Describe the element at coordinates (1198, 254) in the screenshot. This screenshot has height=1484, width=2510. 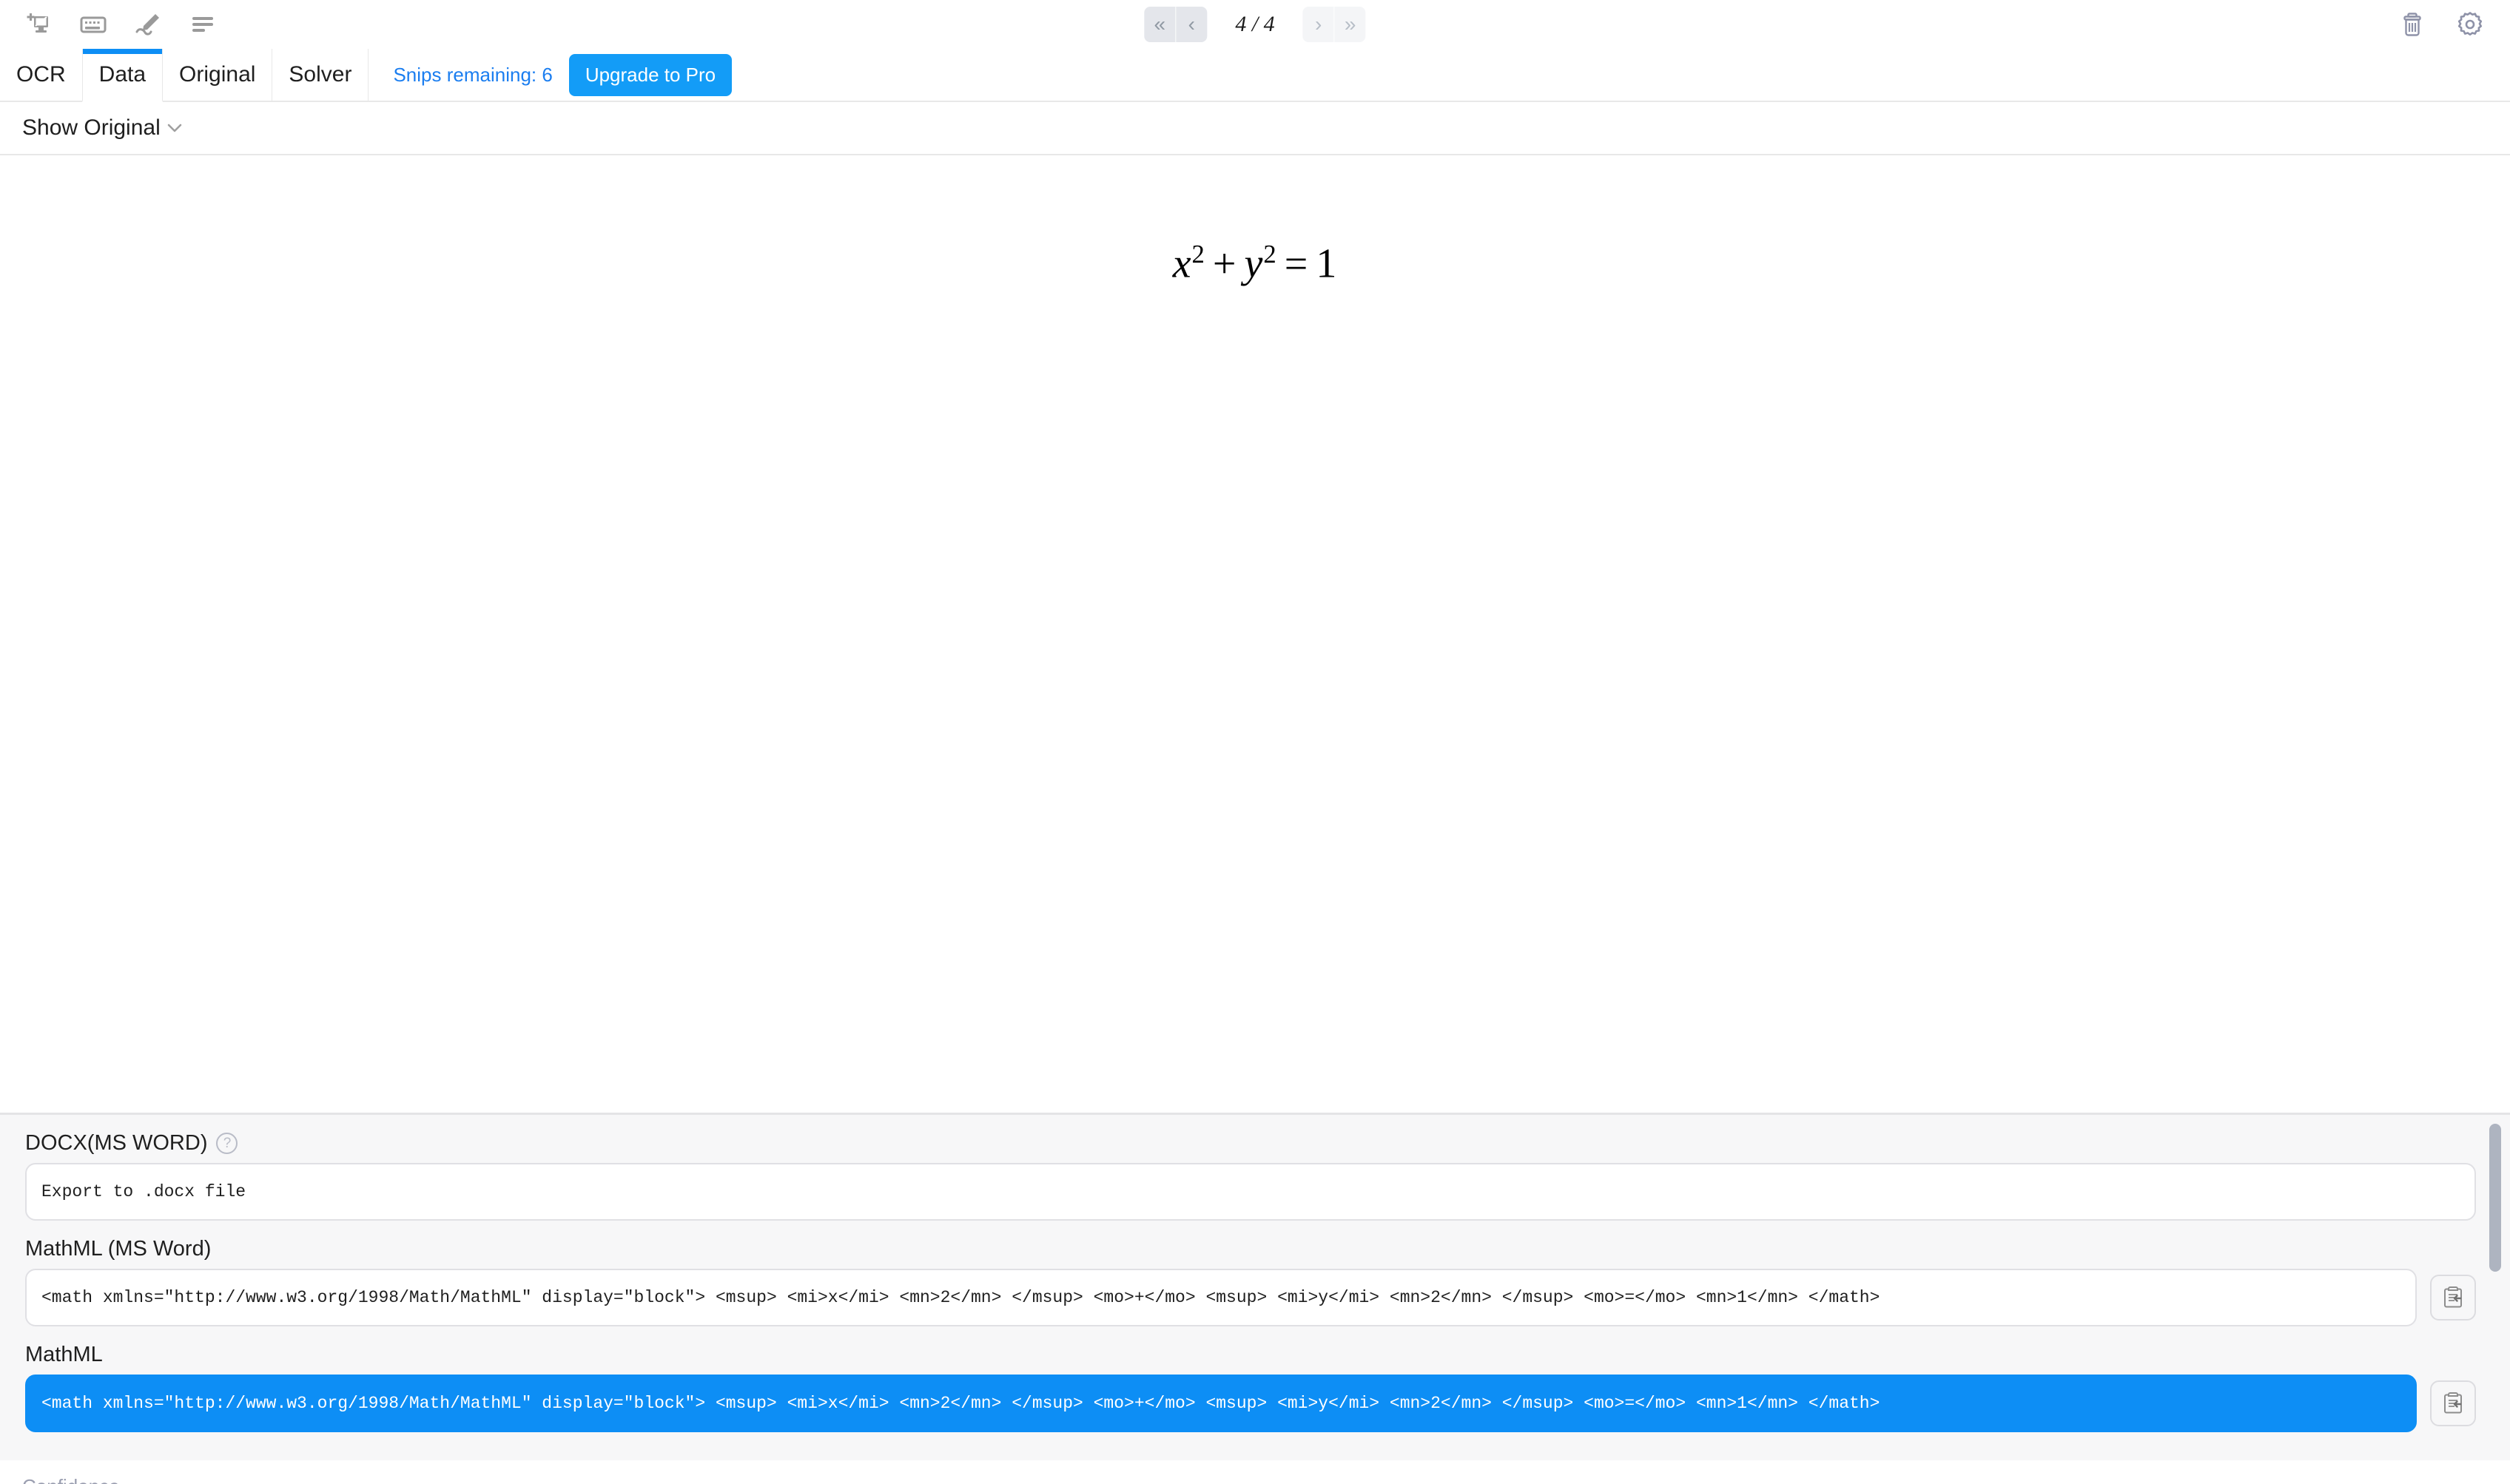
I see `formula-exp-x: 2` at that location.